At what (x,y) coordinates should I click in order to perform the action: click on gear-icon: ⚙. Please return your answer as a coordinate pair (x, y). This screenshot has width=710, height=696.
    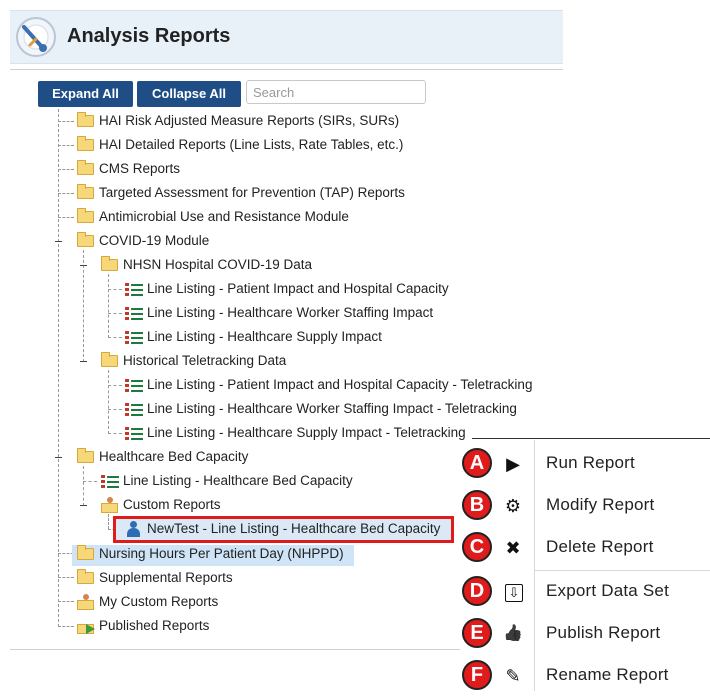
    Looking at the image, I should click on (513, 506).